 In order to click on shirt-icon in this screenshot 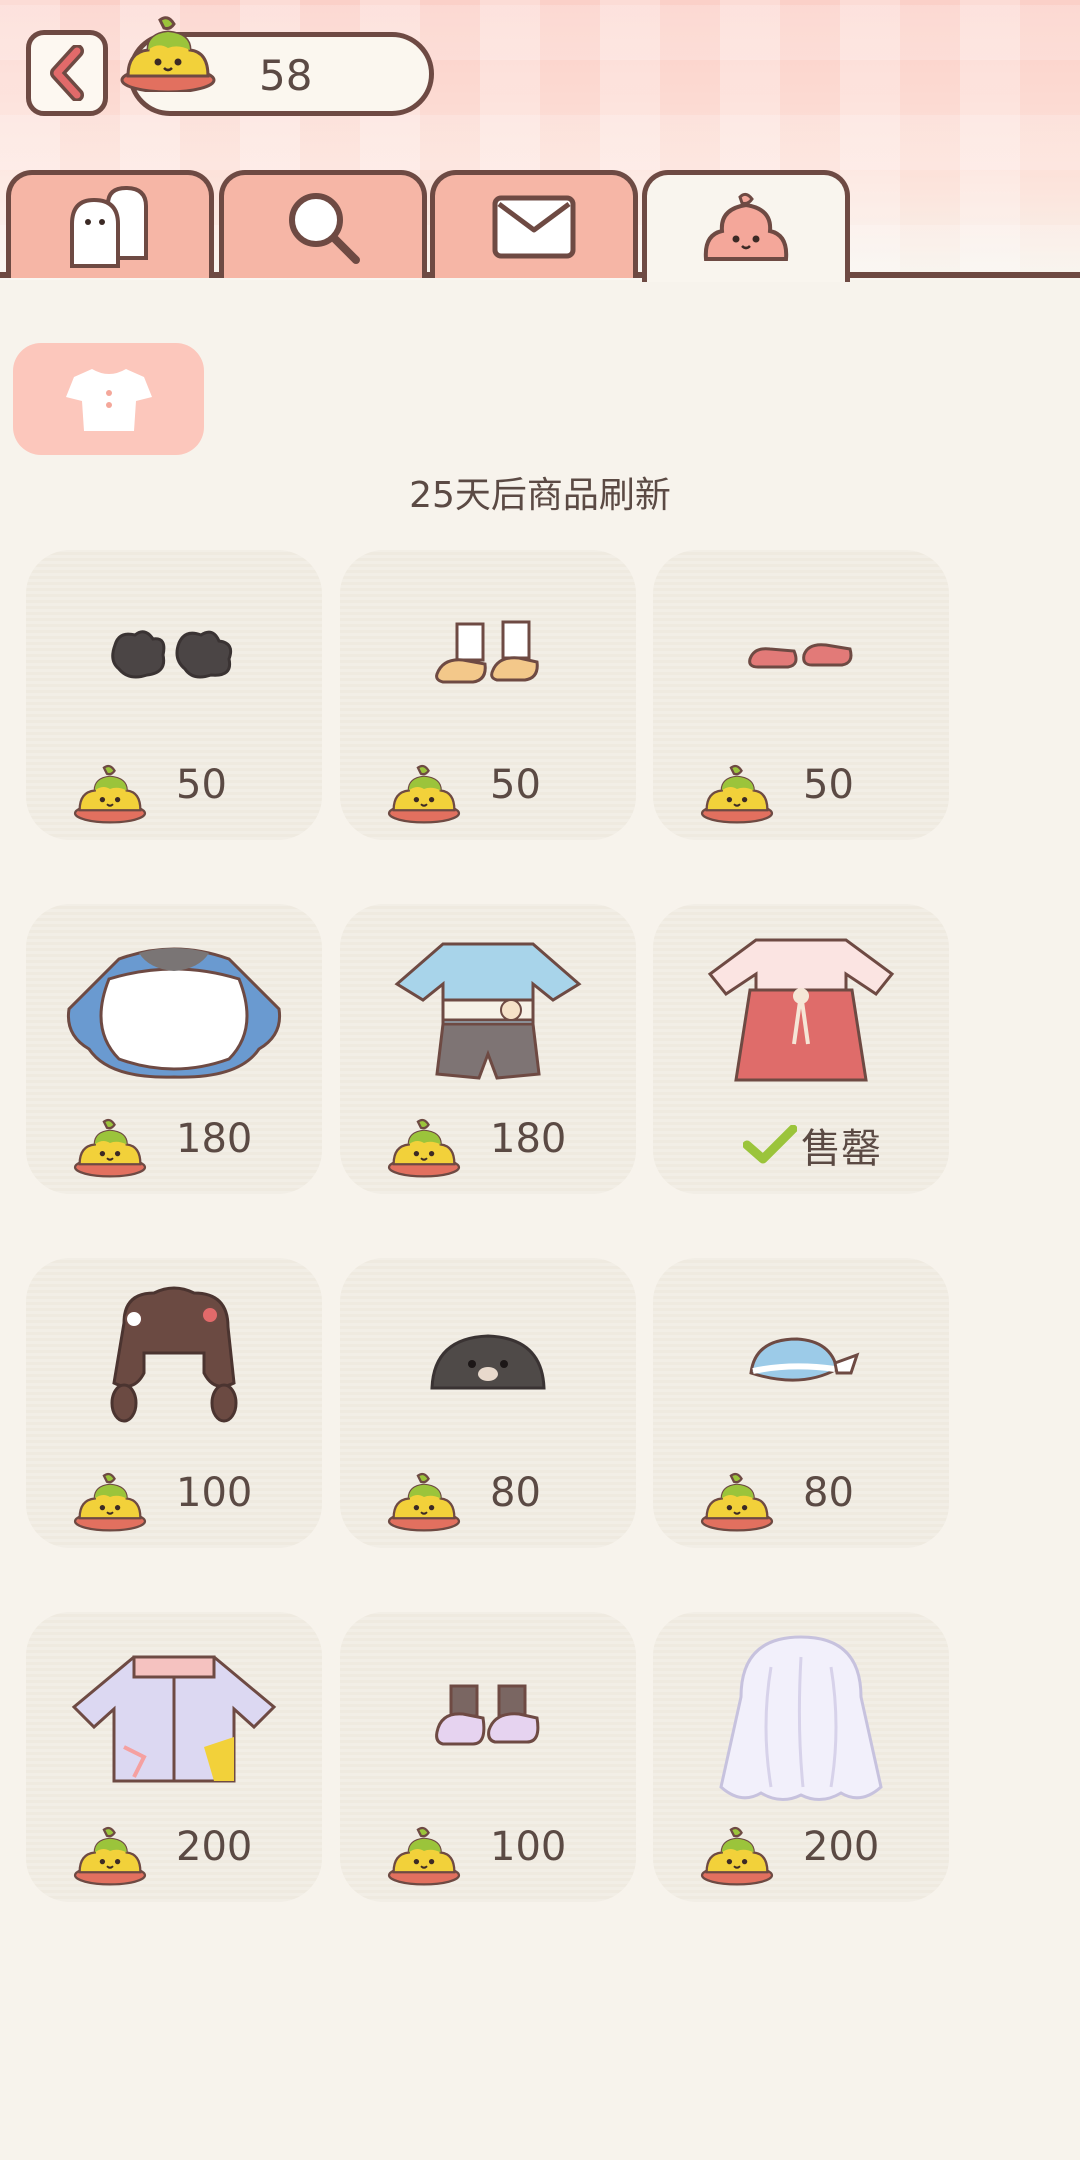, I will do `click(108, 400)`.